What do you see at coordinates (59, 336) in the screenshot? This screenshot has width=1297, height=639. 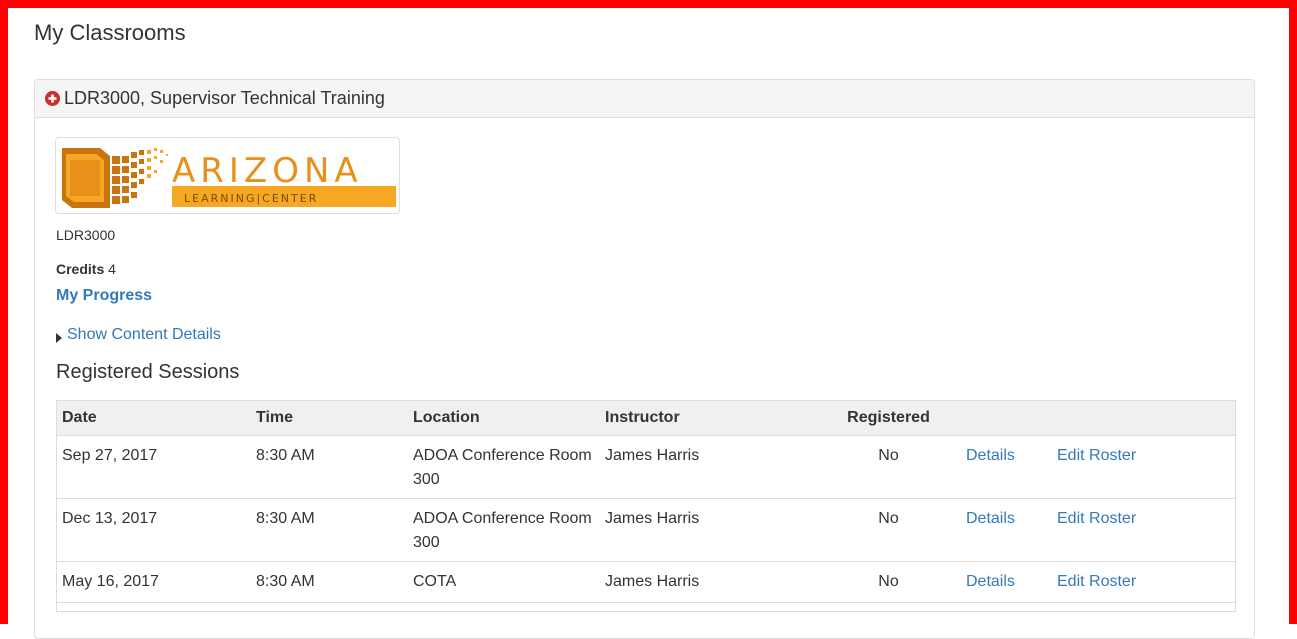 I see `caret-right-icon` at bounding box center [59, 336].